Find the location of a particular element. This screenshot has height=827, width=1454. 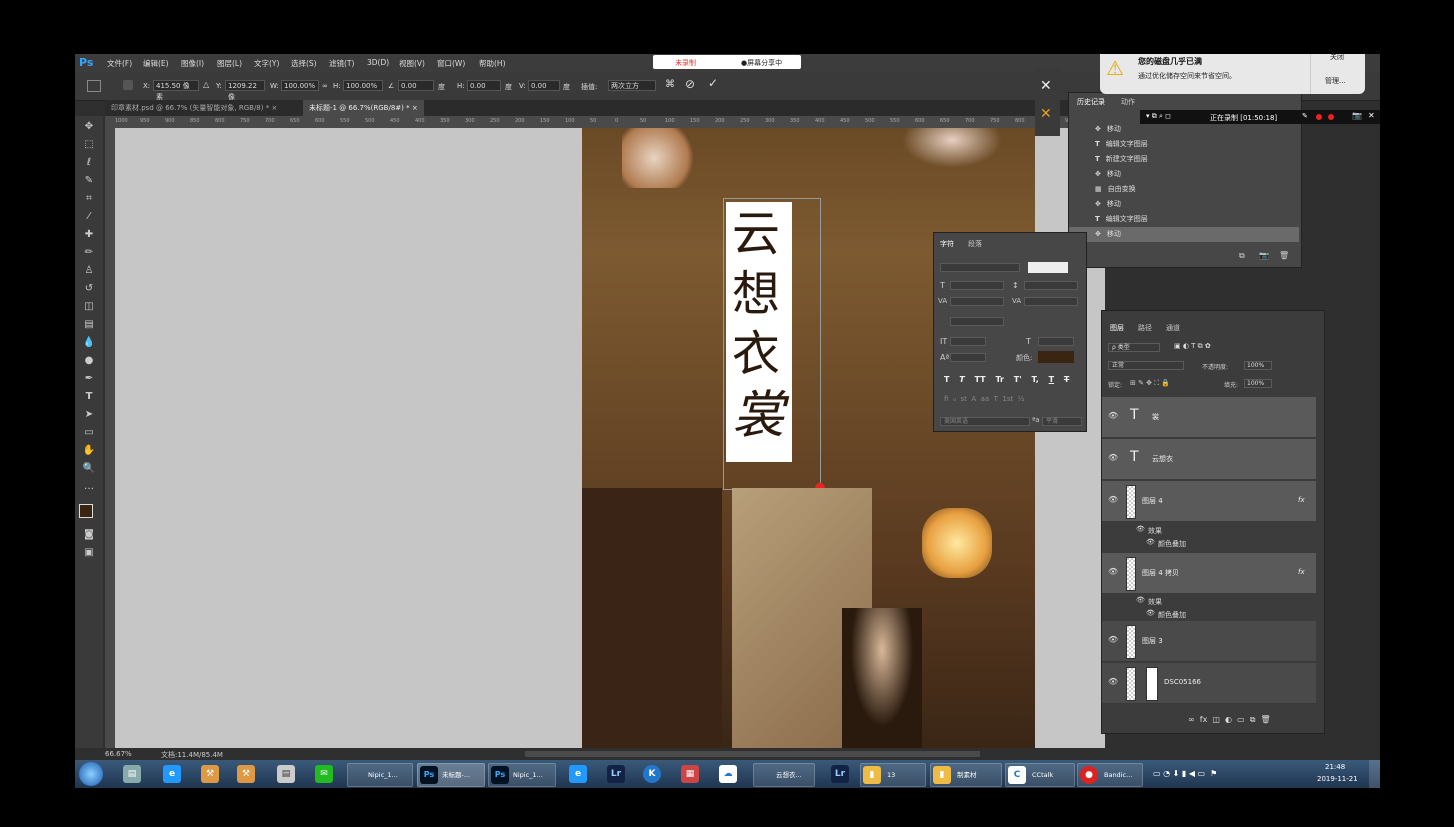

lightroom-icon: Lr is located at coordinates (616, 774).